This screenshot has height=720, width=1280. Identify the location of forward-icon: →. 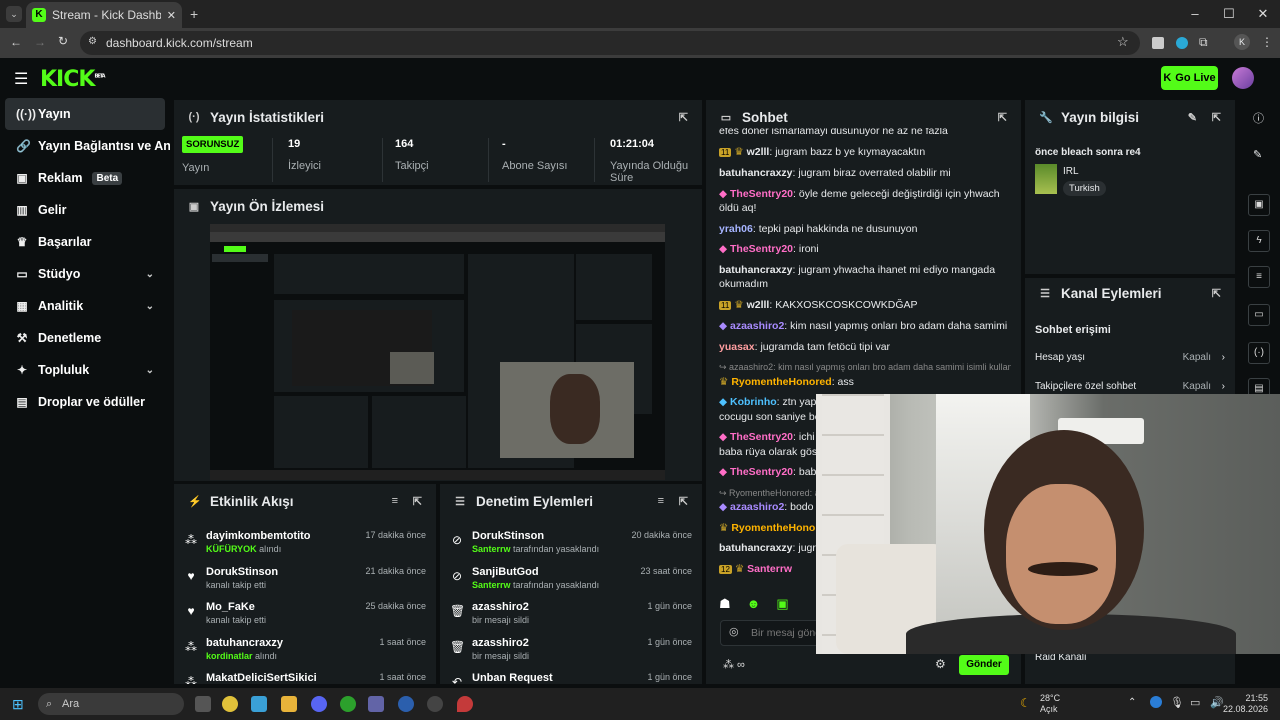
(40, 42).